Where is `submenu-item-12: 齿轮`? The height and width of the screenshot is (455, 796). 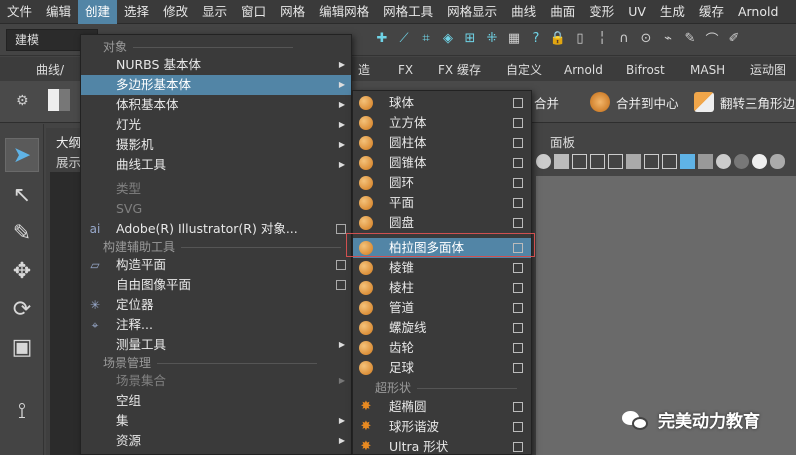 submenu-item-12: 齿轮 is located at coordinates (442, 348).